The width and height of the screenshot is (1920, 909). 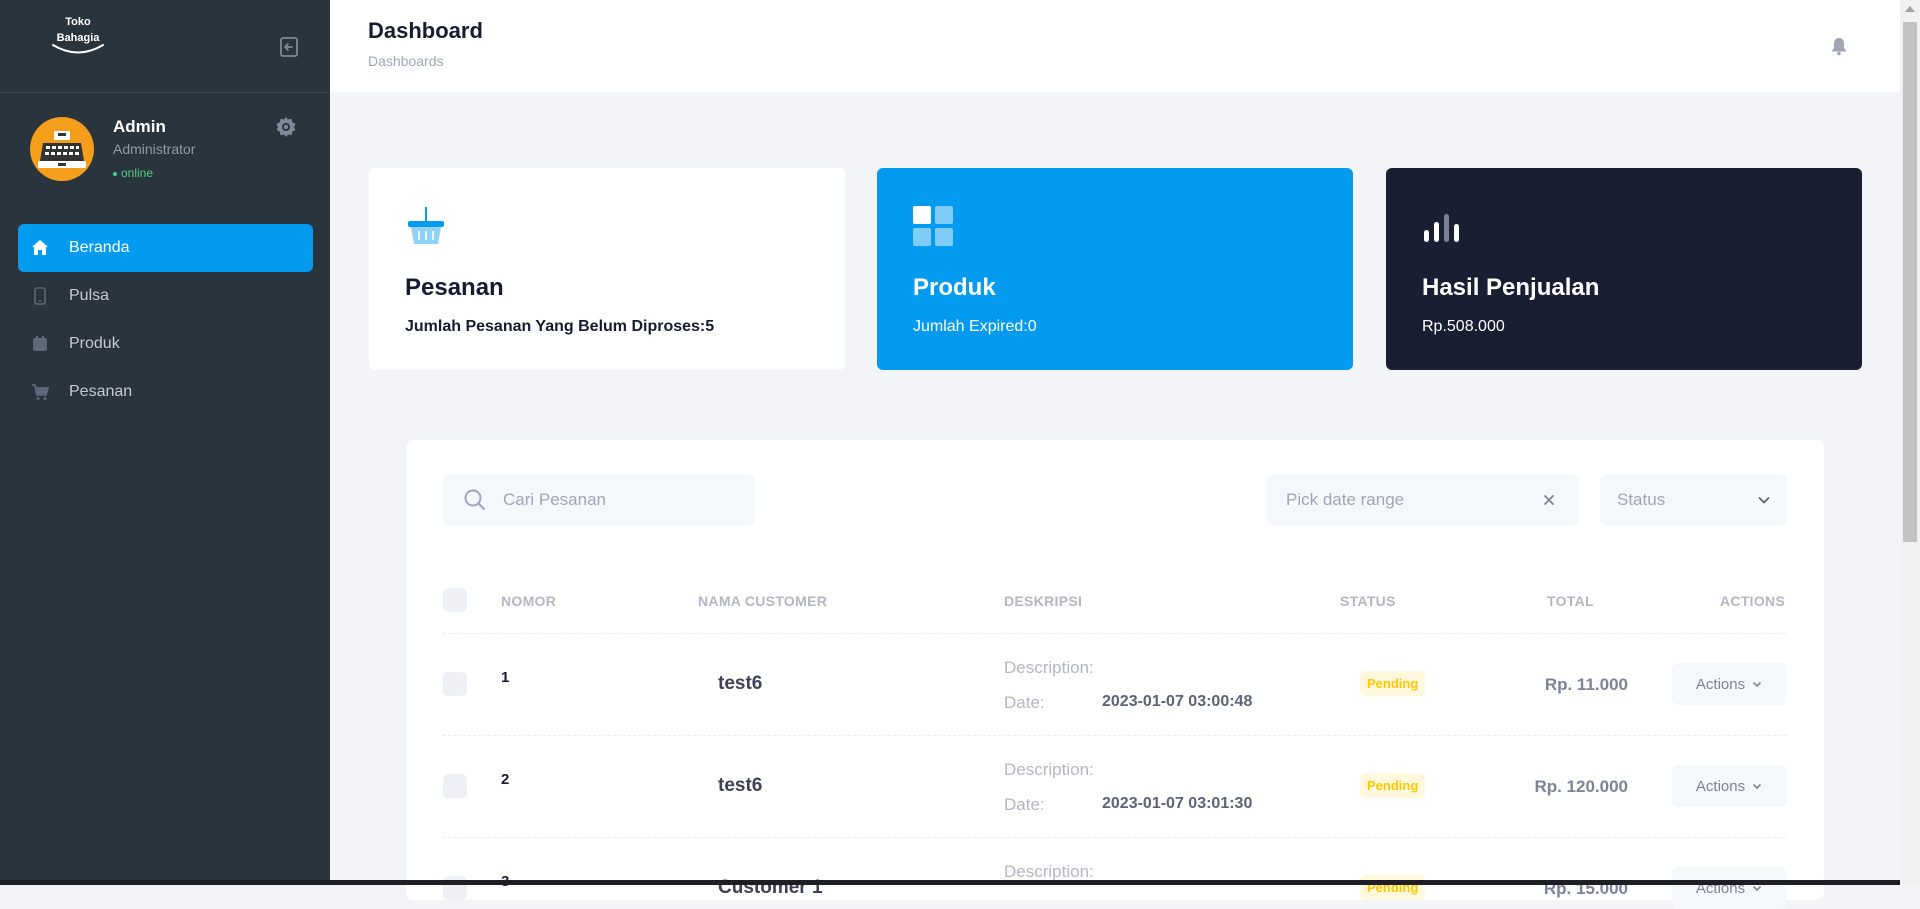 What do you see at coordinates (165, 344) in the screenshot?
I see `sidebar-item-produk: Produk` at bounding box center [165, 344].